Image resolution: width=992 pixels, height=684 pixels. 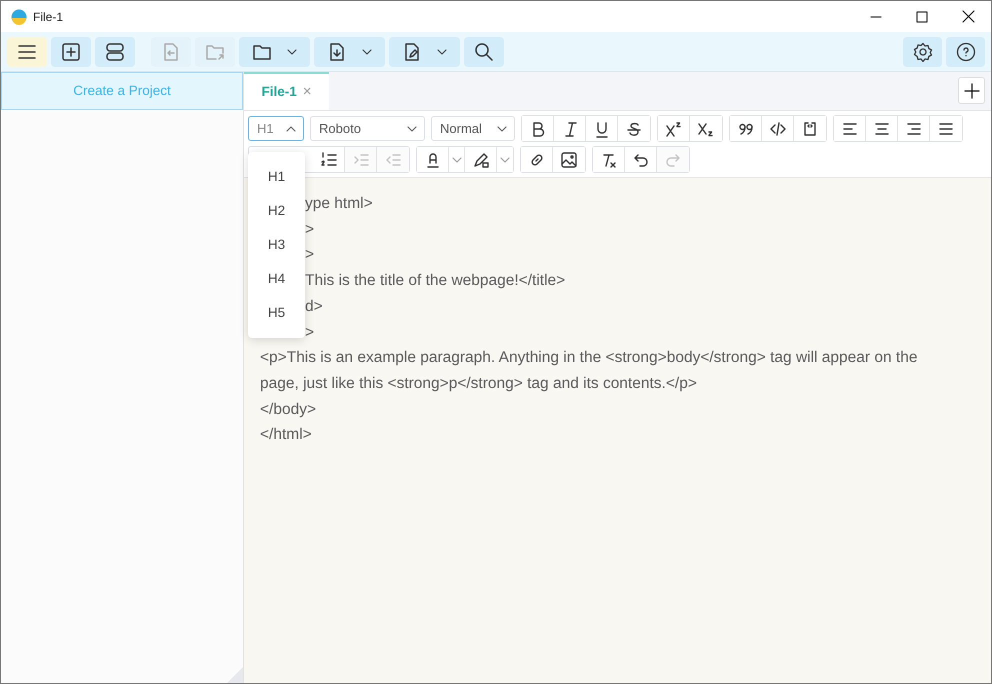 What do you see at coordinates (276, 313) in the screenshot?
I see `menu-item: H5` at bounding box center [276, 313].